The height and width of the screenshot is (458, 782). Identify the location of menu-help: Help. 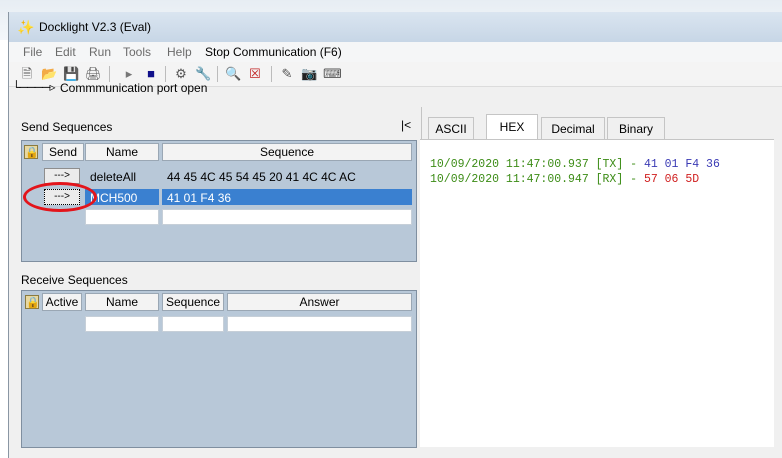
(179, 52).